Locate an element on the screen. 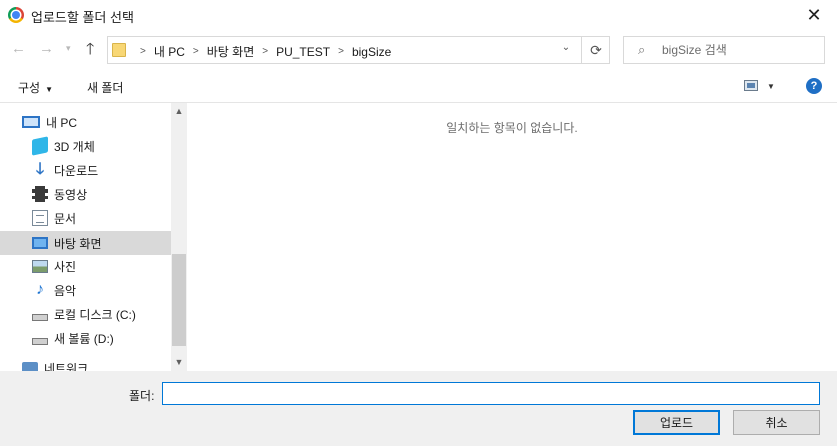 The width and height of the screenshot is (837, 446). sidebar-item-label: 동영상 is located at coordinates (71, 194).